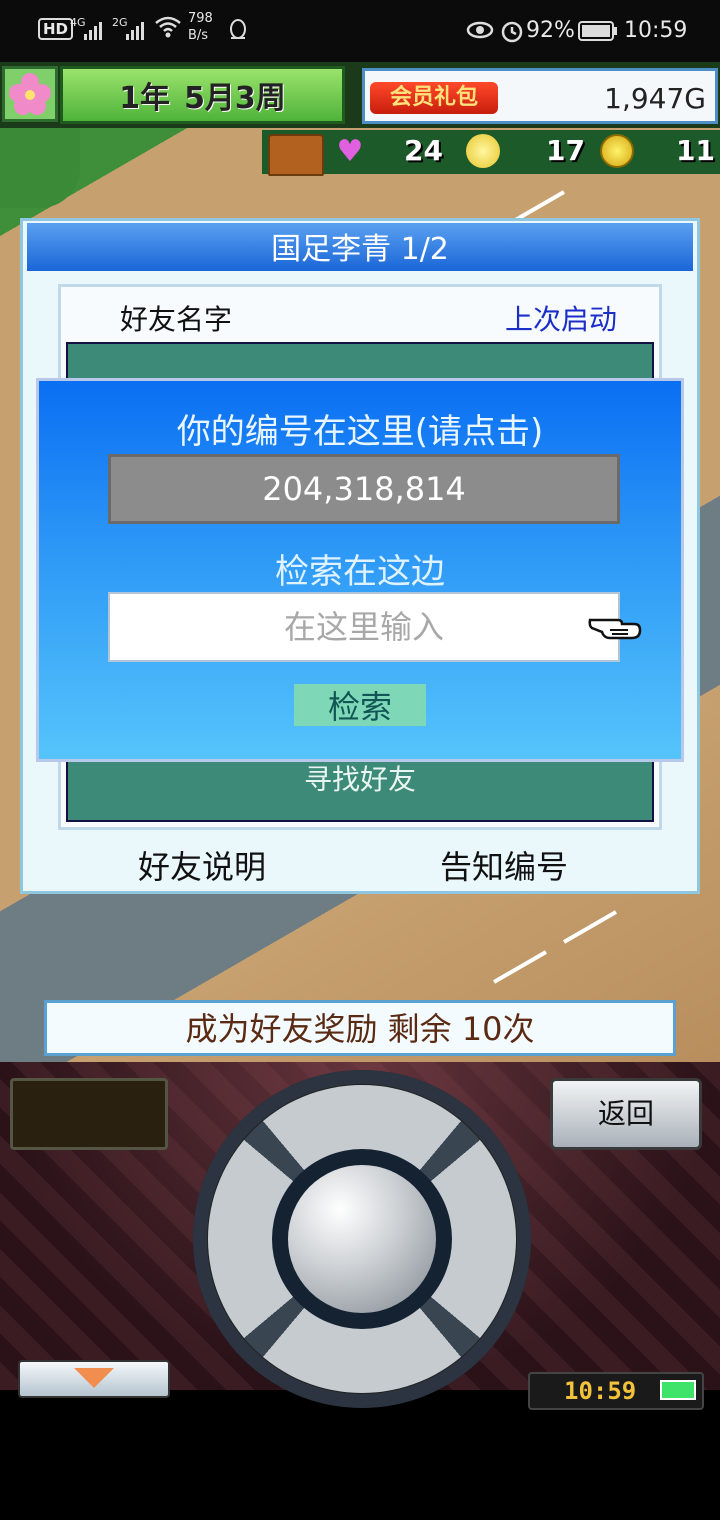  I want to click on arrow-down-icon, so click(94, 1378).